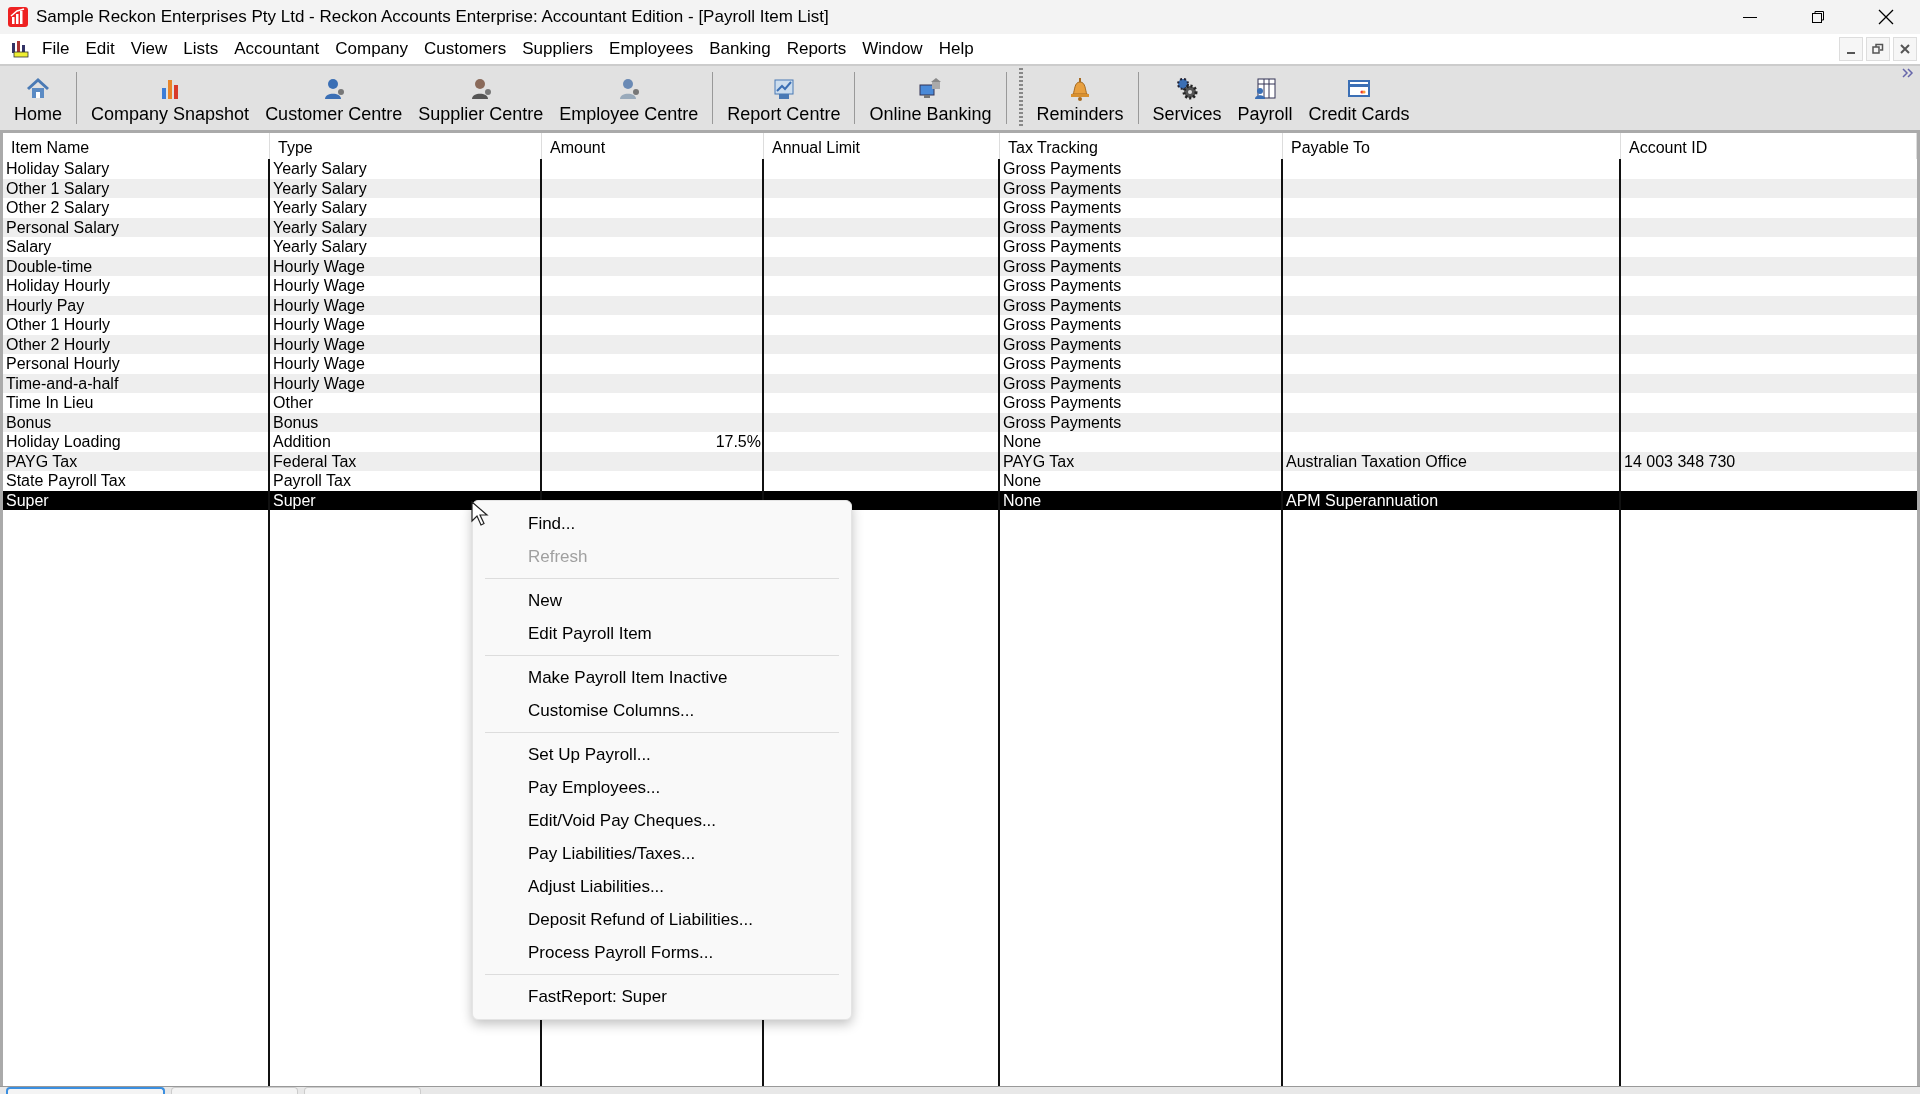 This screenshot has height=1094, width=1920. Describe the element at coordinates (1020, 98) in the screenshot. I see `toolbar-grip` at that location.